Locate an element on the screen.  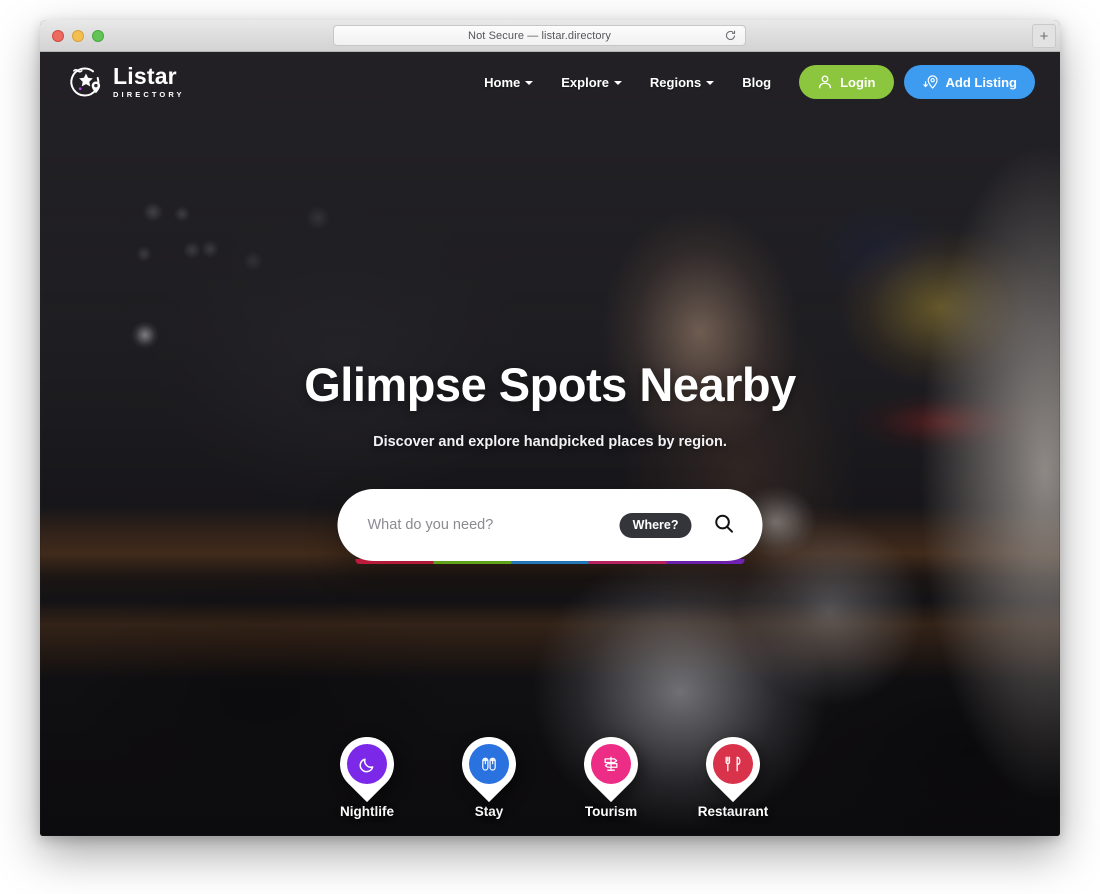
login-button-label: Login is located at coordinates (858, 82).